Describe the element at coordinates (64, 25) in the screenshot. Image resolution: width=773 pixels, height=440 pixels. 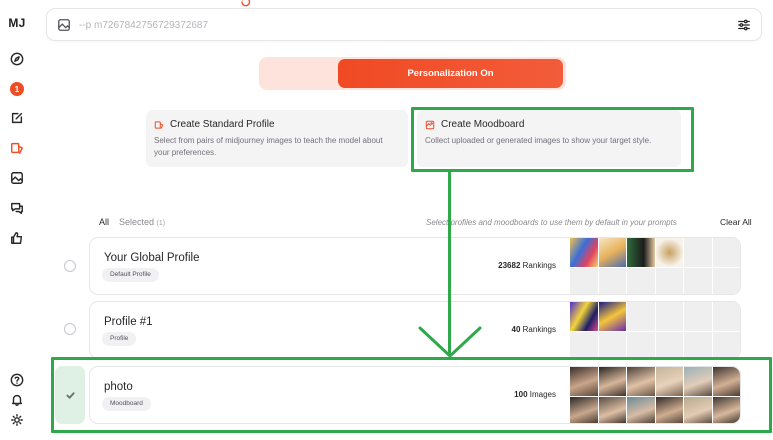
I see `image-upload-icon` at that location.